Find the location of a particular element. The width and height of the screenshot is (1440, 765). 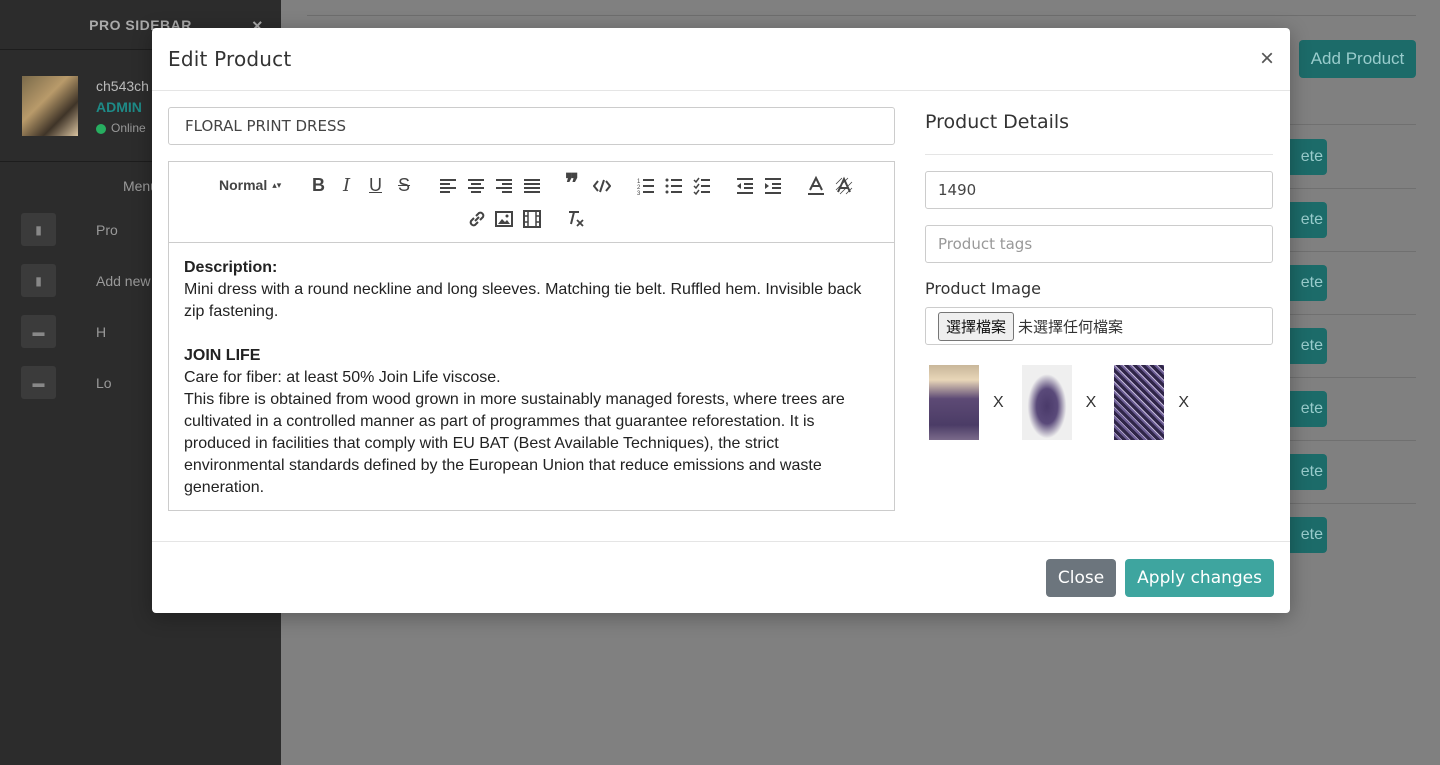

indent-icon is located at coordinates (773, 186).